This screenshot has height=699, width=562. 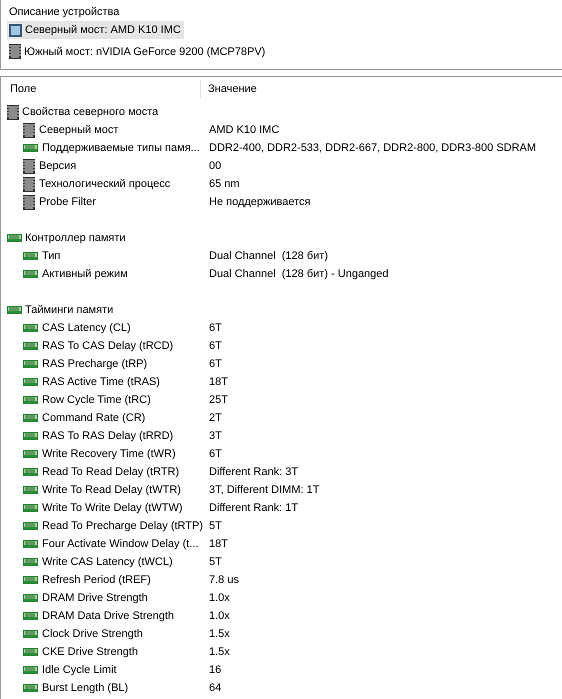 What do you see at coordinates (215, 418) in the screenshot?
I see `field-value: 2T` at bounding box center [215, 418].